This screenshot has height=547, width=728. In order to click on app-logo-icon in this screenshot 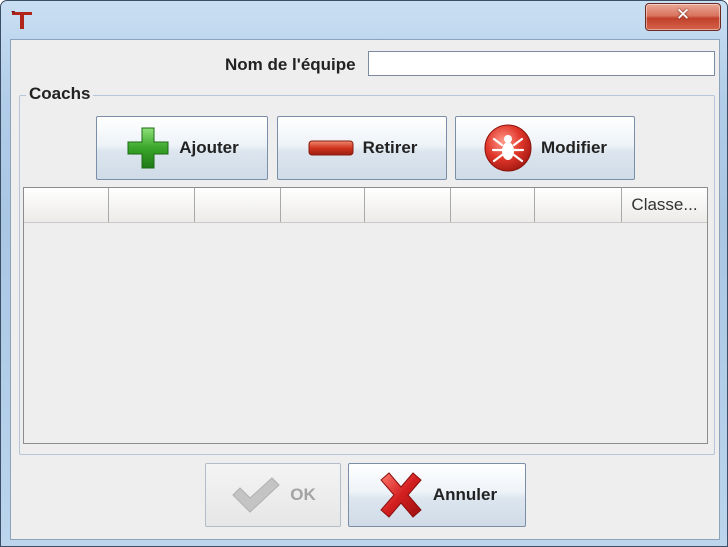, I will do `click(21, 20)`.